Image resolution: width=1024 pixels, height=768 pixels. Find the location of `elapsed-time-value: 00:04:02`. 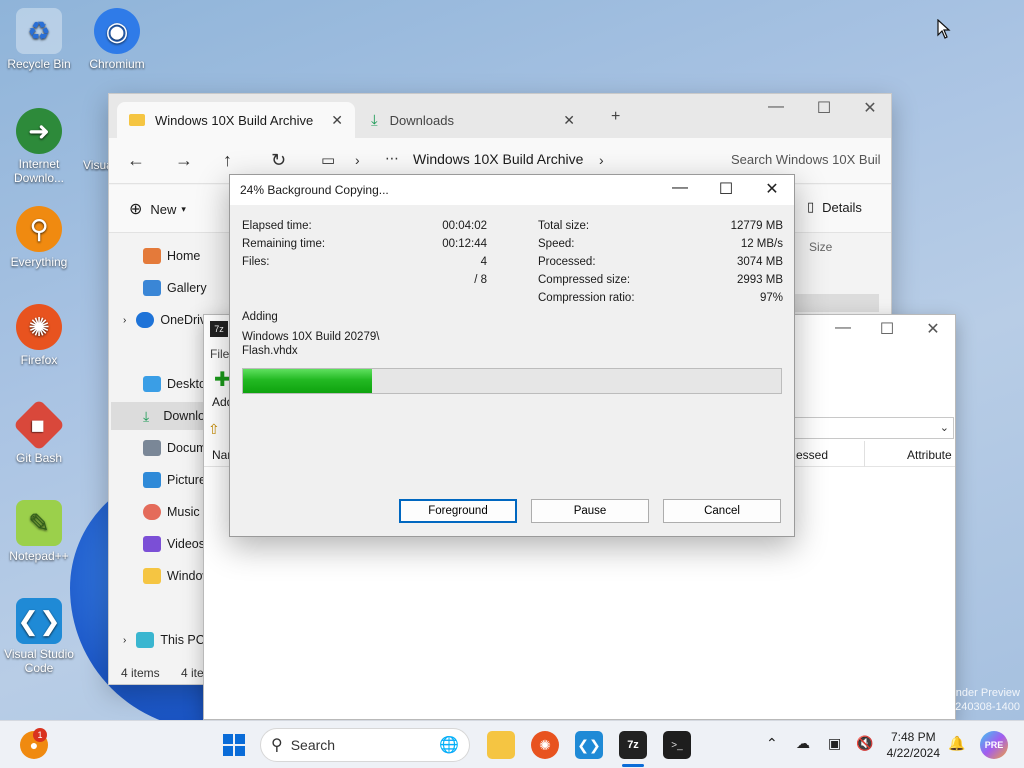

elapsed-time-value: 00:04:02 is located at coordinates (464, 226).